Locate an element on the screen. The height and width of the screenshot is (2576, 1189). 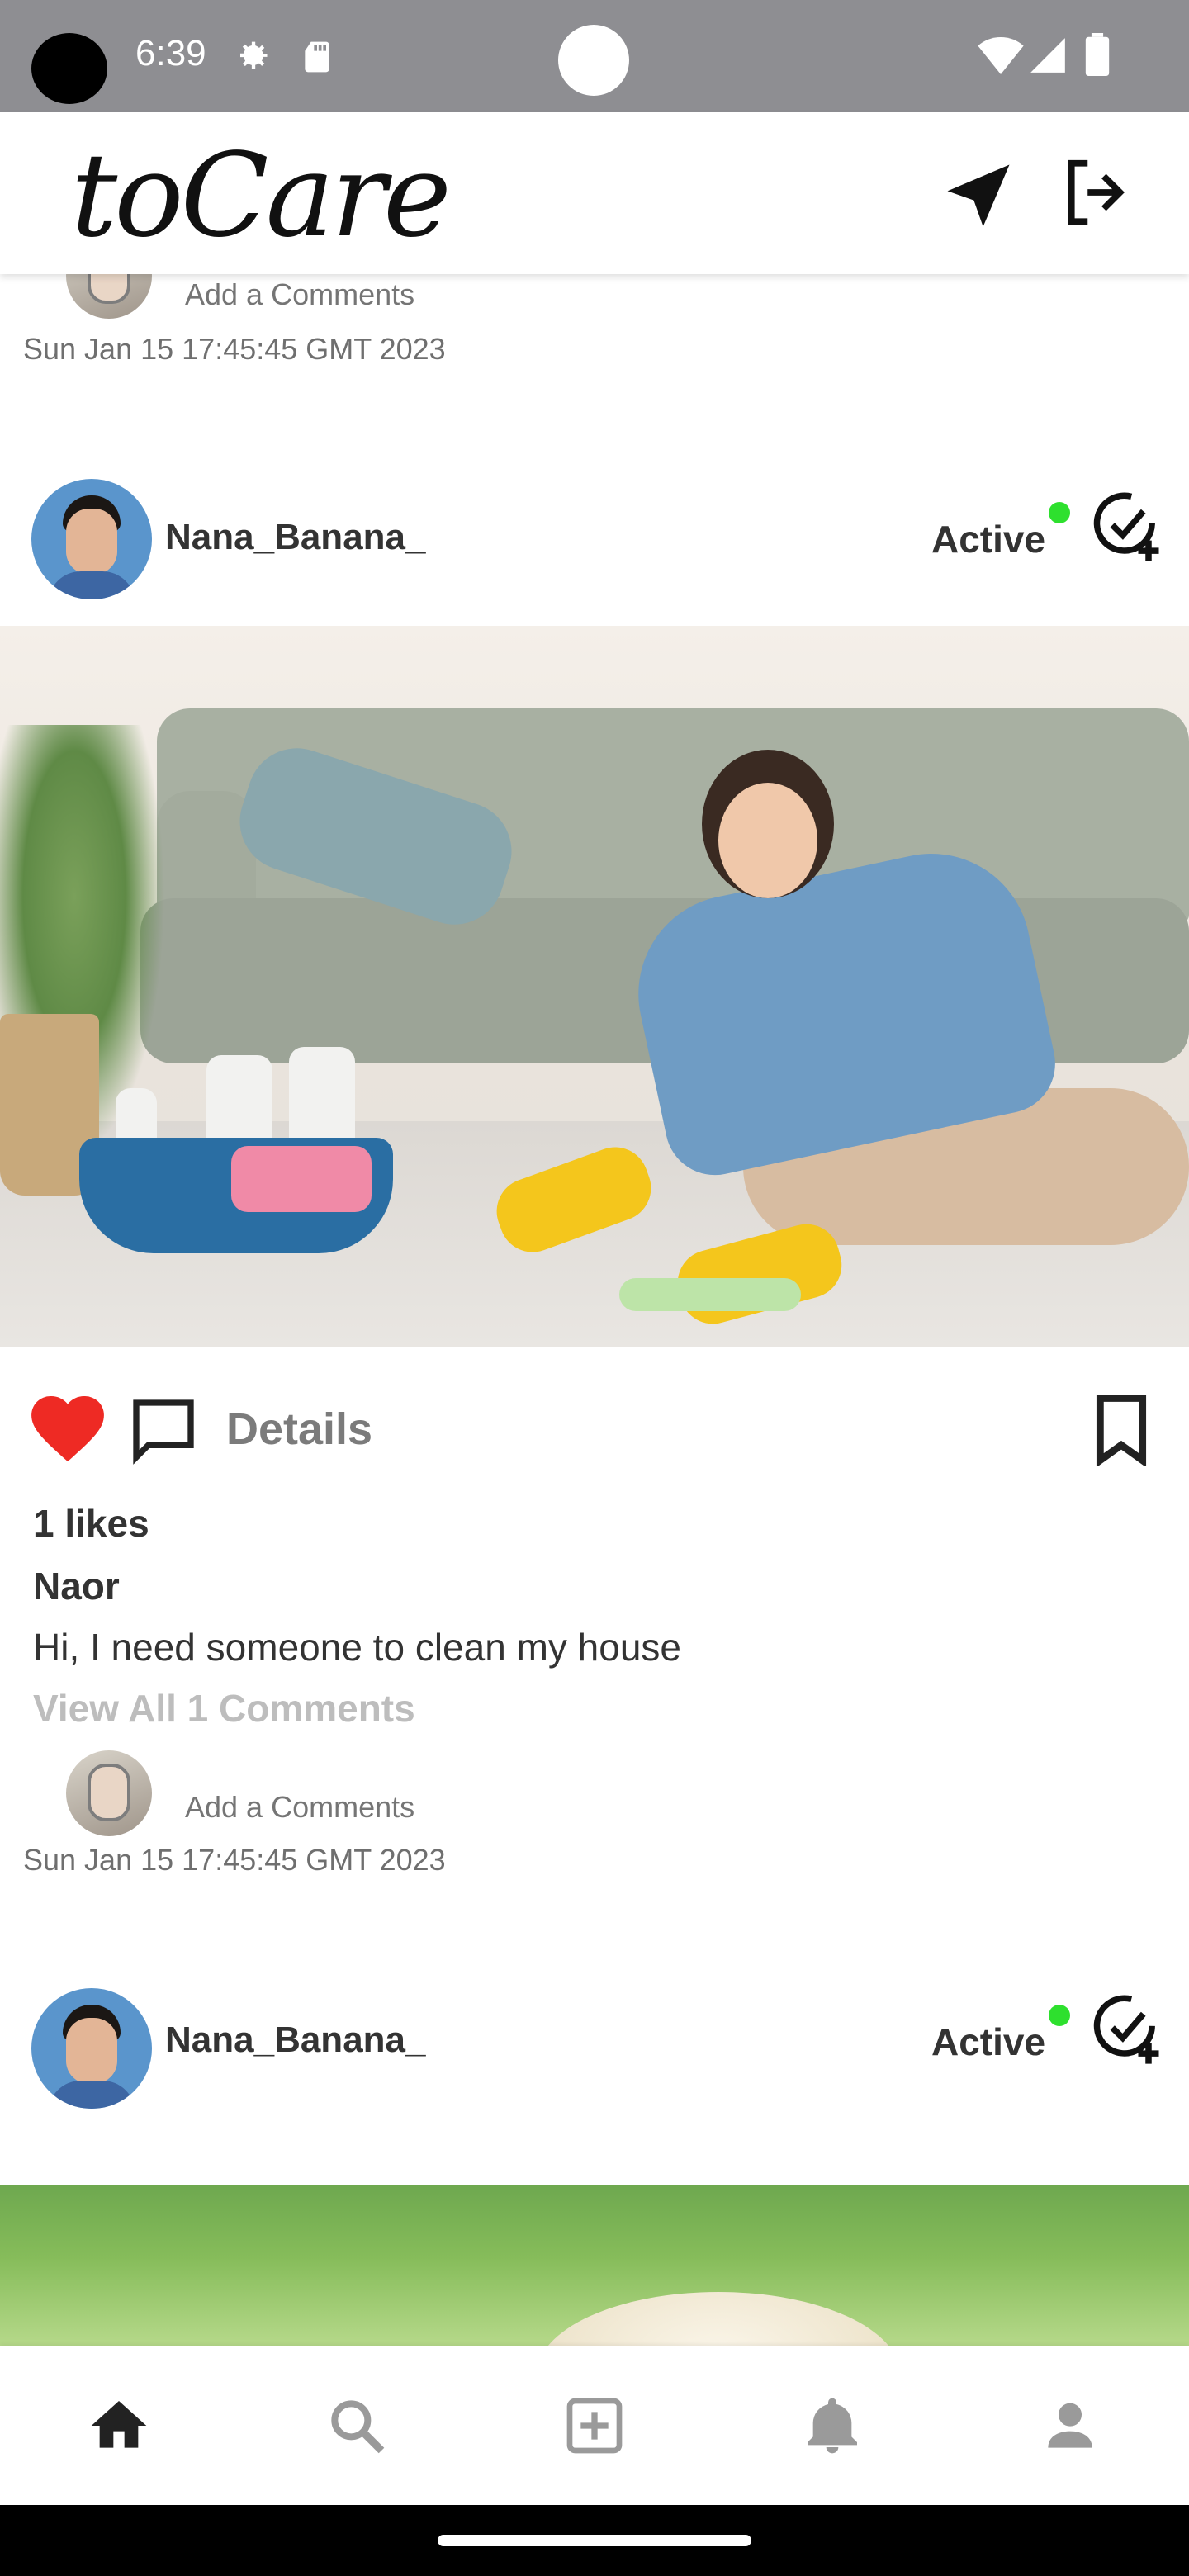
post-image is located at coordinates (594, 2265).